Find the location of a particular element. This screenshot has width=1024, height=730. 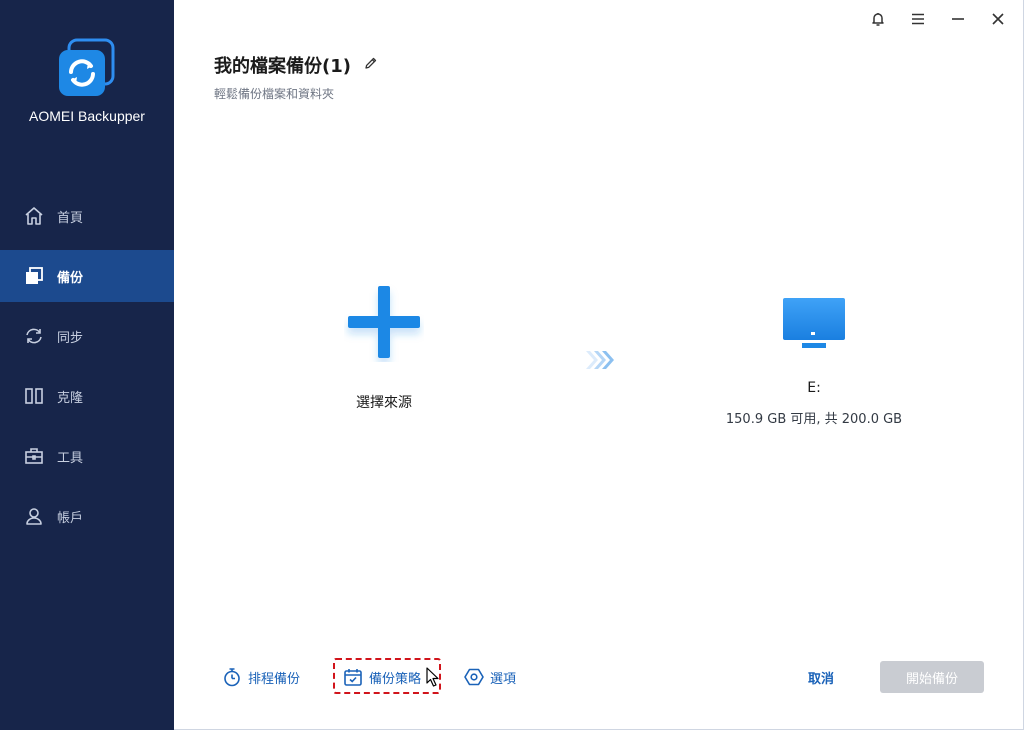

bell-icon is located at coordinates (878, 21).